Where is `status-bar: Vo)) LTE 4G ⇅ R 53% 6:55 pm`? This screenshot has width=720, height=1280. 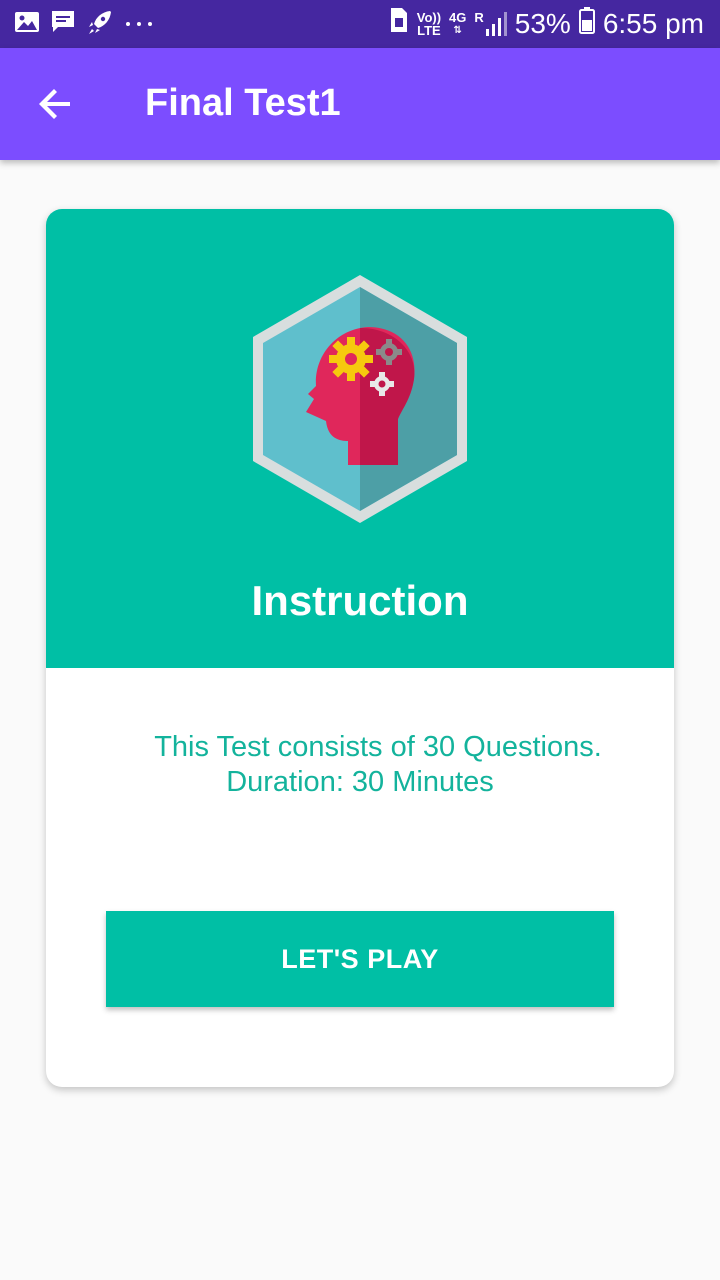
status-bar: Vo)) LTE 4G ⇅ R 53% 6:55 pm is located at coordinates (360, 24).